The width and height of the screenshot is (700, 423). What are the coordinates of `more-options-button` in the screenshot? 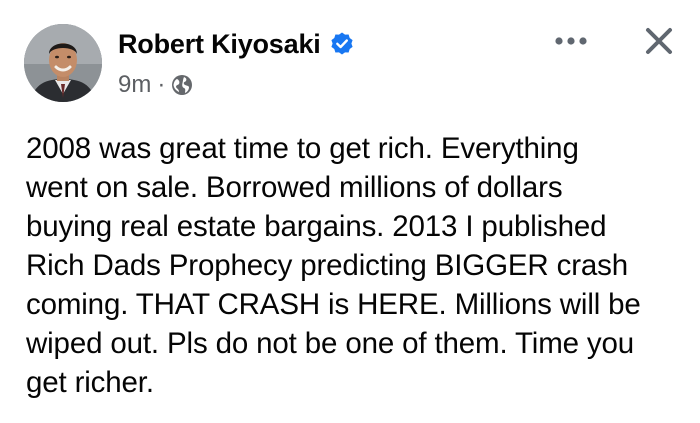 It's located at (571, 41).